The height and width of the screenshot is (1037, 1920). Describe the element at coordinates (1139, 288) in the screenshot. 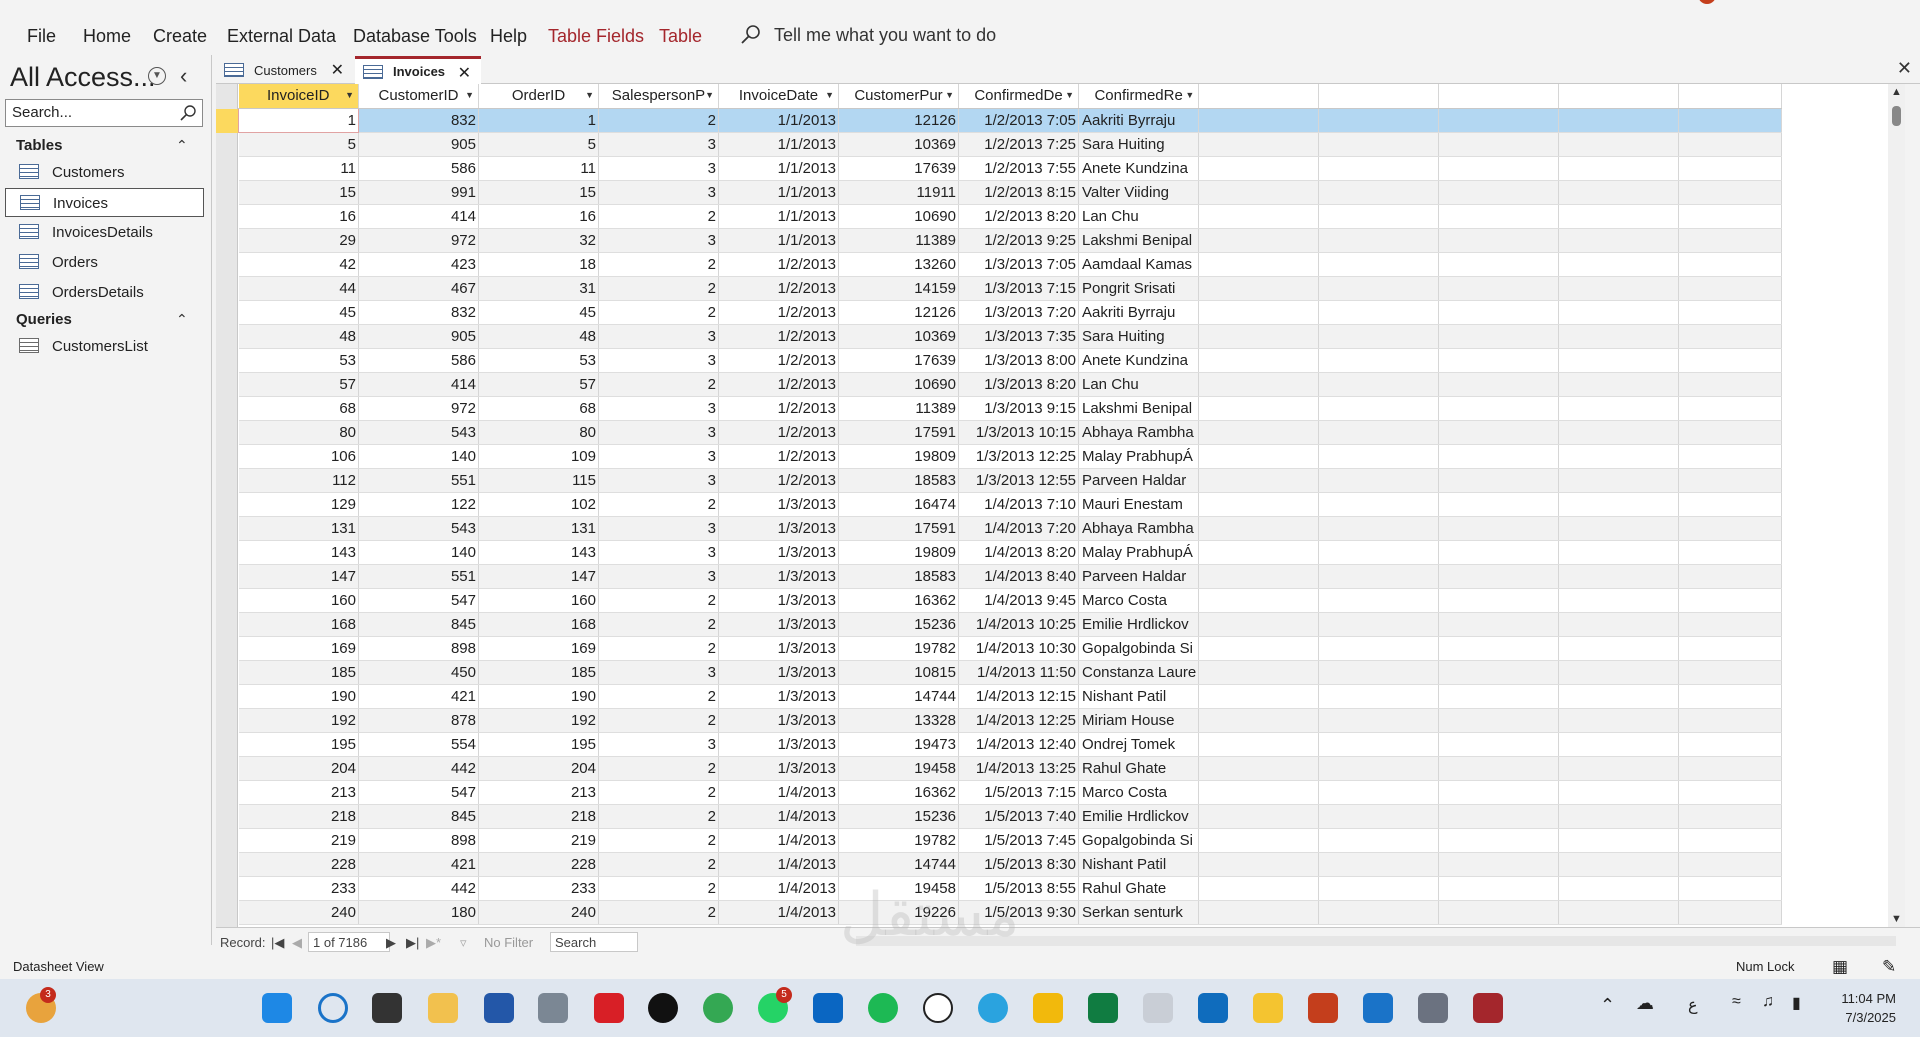

I see `table-cell: Pongrit Srisati` at that location.